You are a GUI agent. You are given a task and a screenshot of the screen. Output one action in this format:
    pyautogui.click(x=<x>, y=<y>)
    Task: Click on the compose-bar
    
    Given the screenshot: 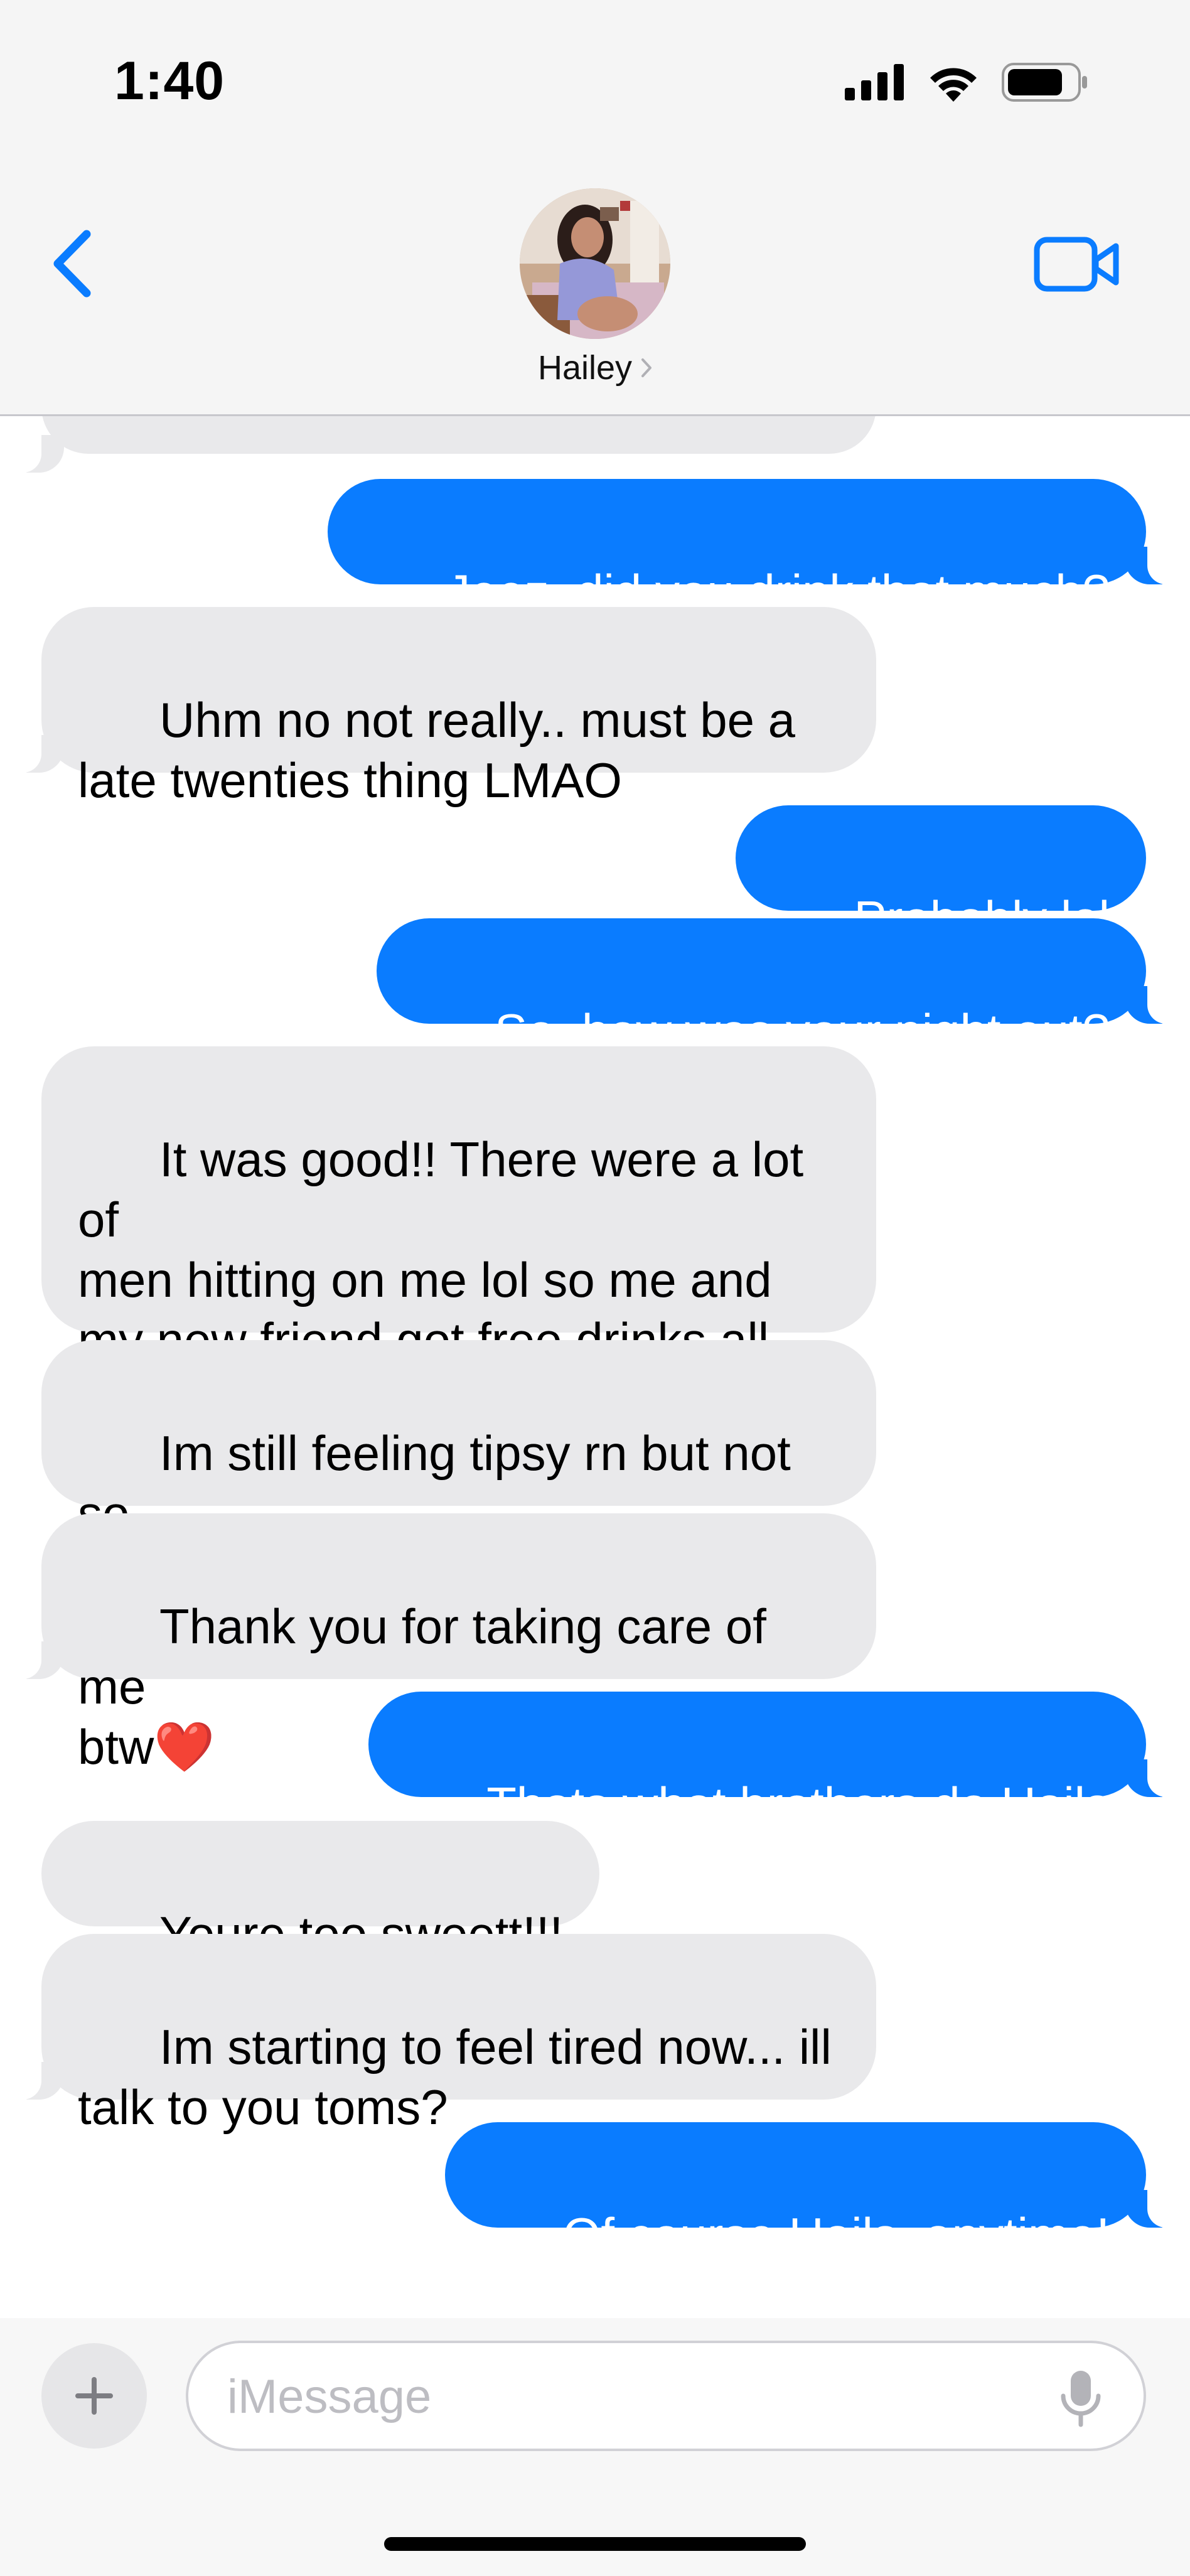 What is the action you would take?
    pyautogui.click(x=595, y=2447)
    